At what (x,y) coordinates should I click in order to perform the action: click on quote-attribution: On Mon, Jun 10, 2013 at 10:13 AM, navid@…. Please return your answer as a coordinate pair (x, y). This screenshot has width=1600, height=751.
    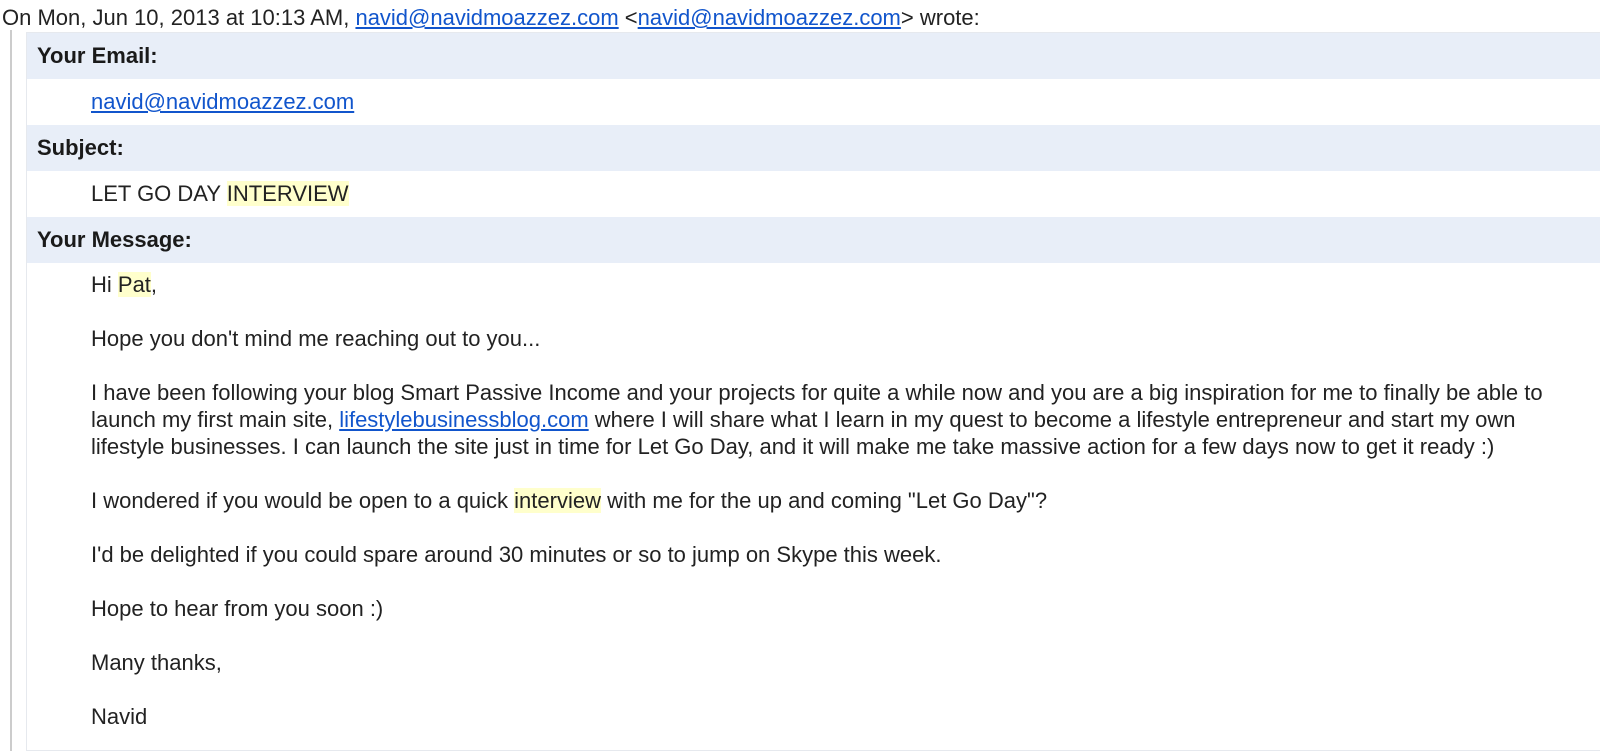
    Looking at the image, I should click on (491, 18).